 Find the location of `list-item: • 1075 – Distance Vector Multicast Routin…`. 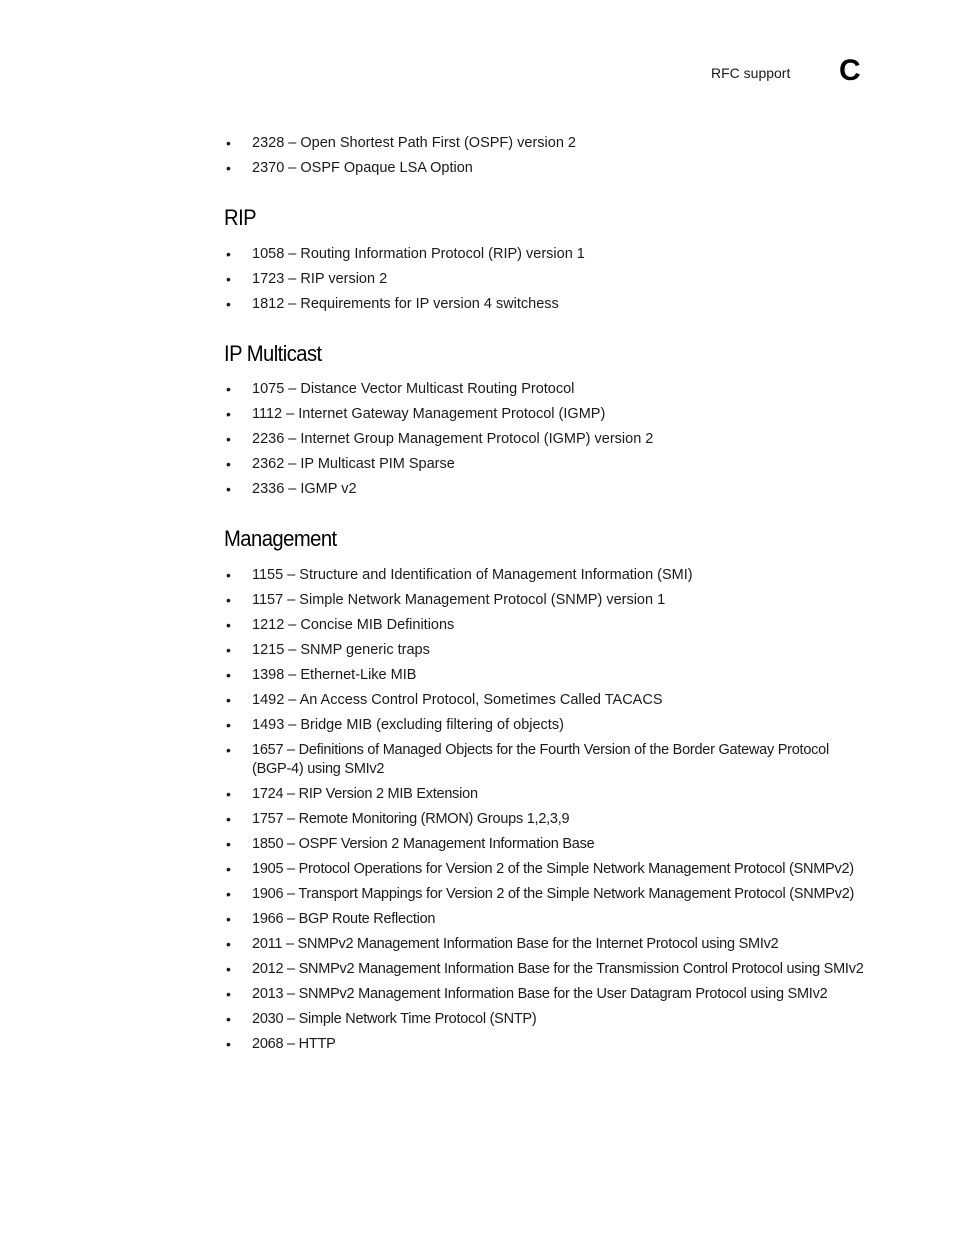

list-item: • 1075 – Distance Vector Multicast Routin… is located at coordinates (546, 389).